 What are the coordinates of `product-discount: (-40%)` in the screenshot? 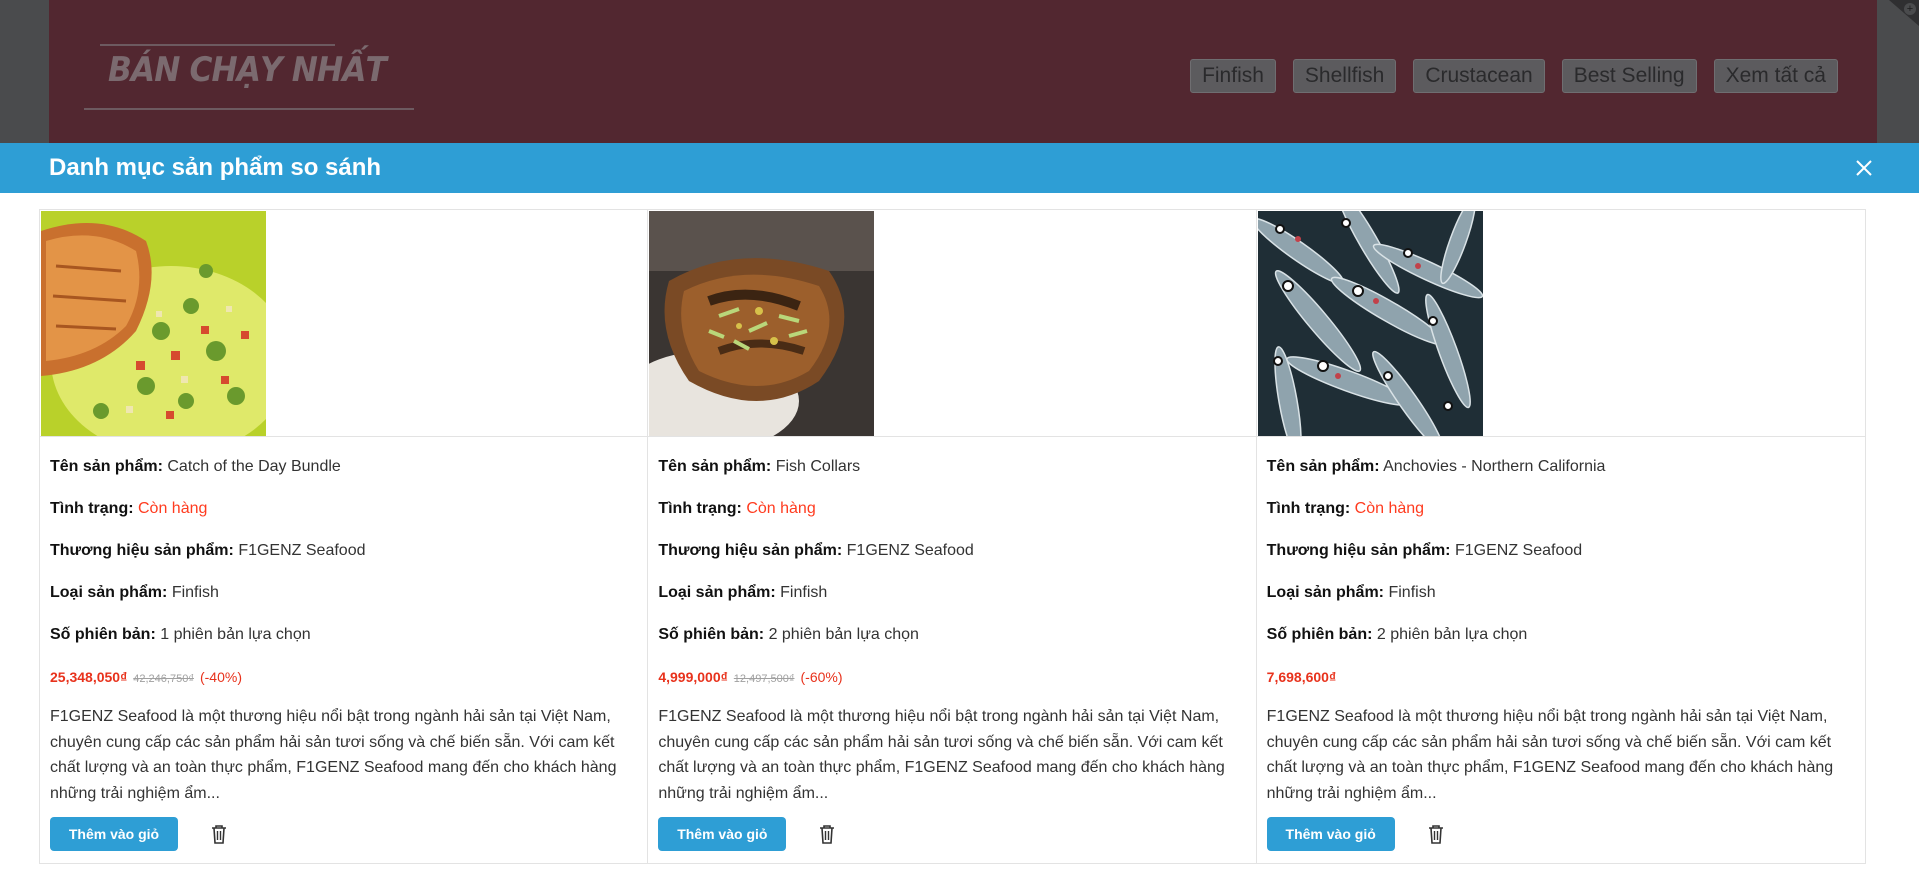 It's located at (220, 677).